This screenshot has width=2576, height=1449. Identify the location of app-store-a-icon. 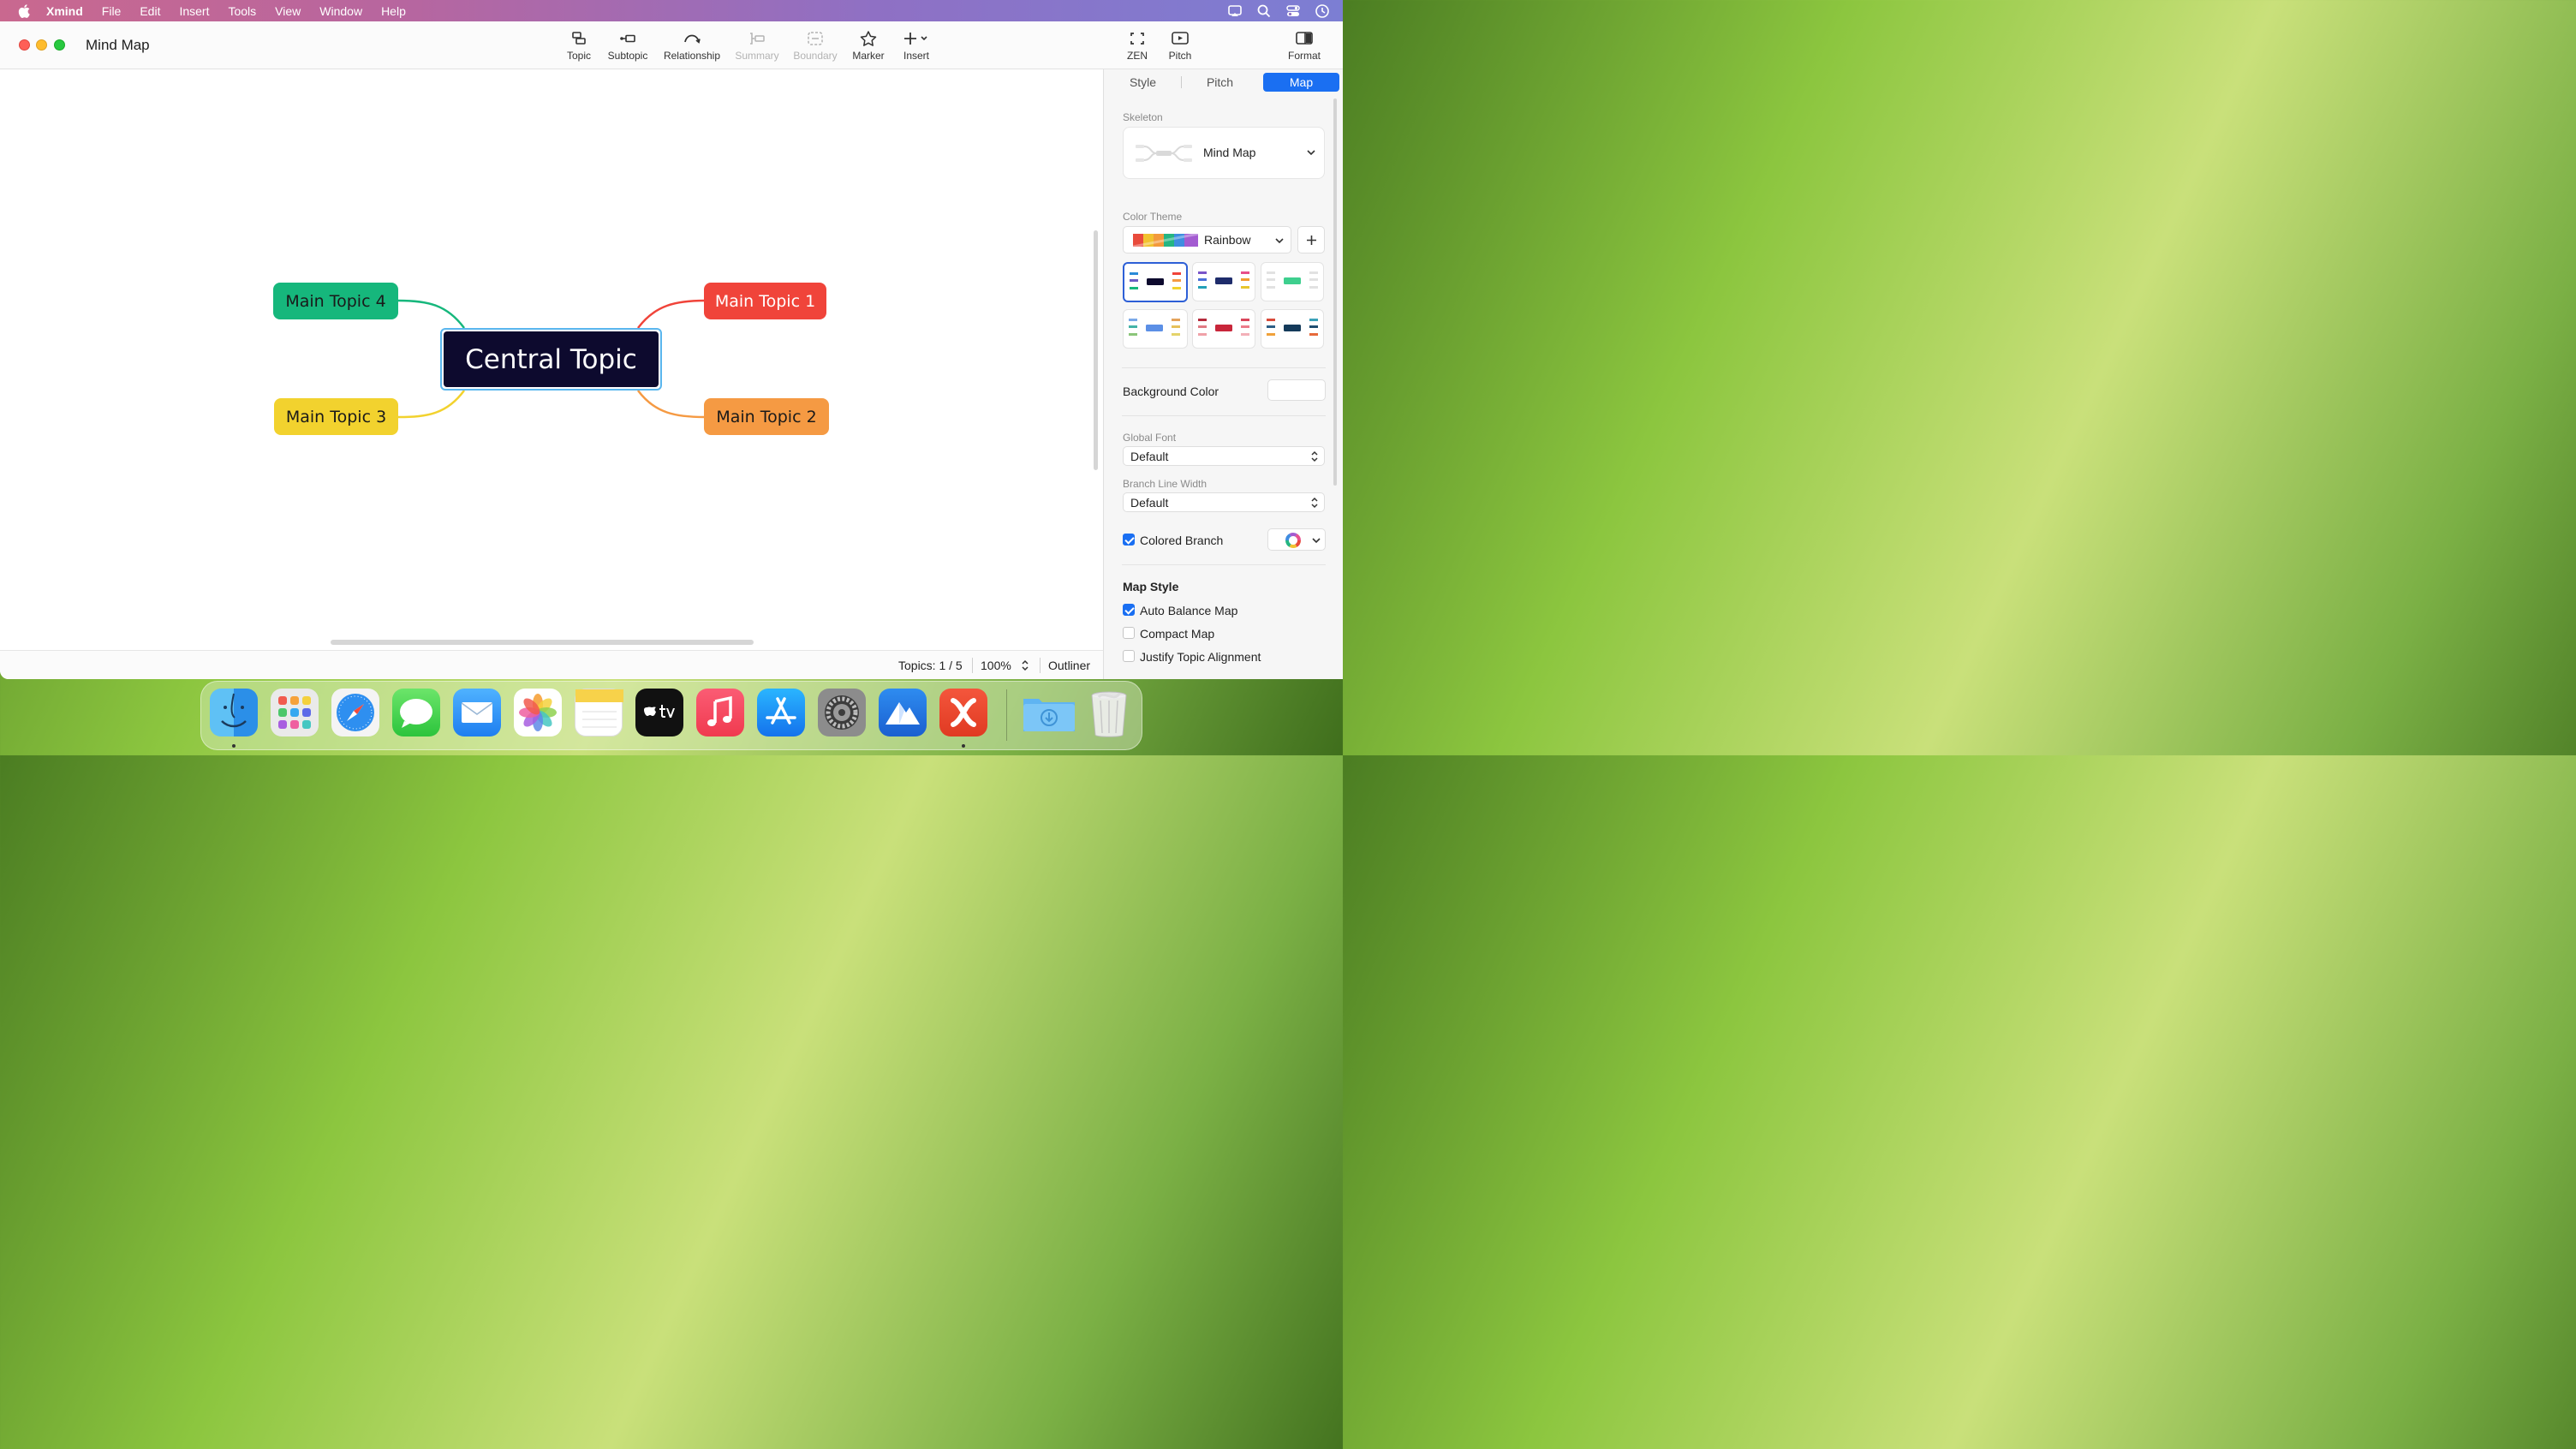
(781, 710).